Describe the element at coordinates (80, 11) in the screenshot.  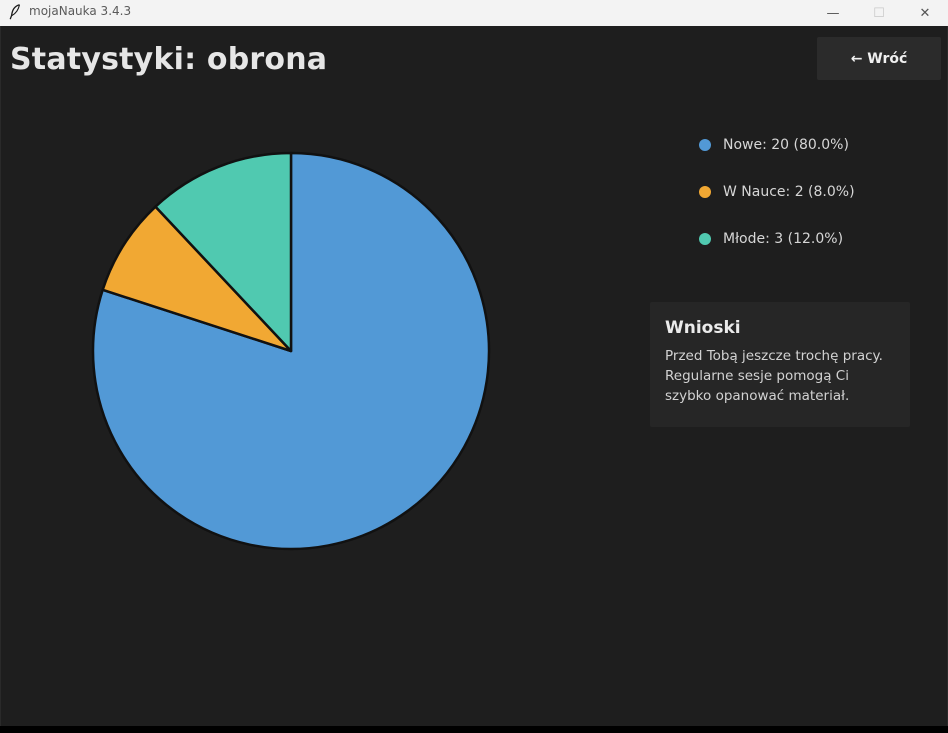
I see `window-title: mojaNauka 3.4.3` at that location.